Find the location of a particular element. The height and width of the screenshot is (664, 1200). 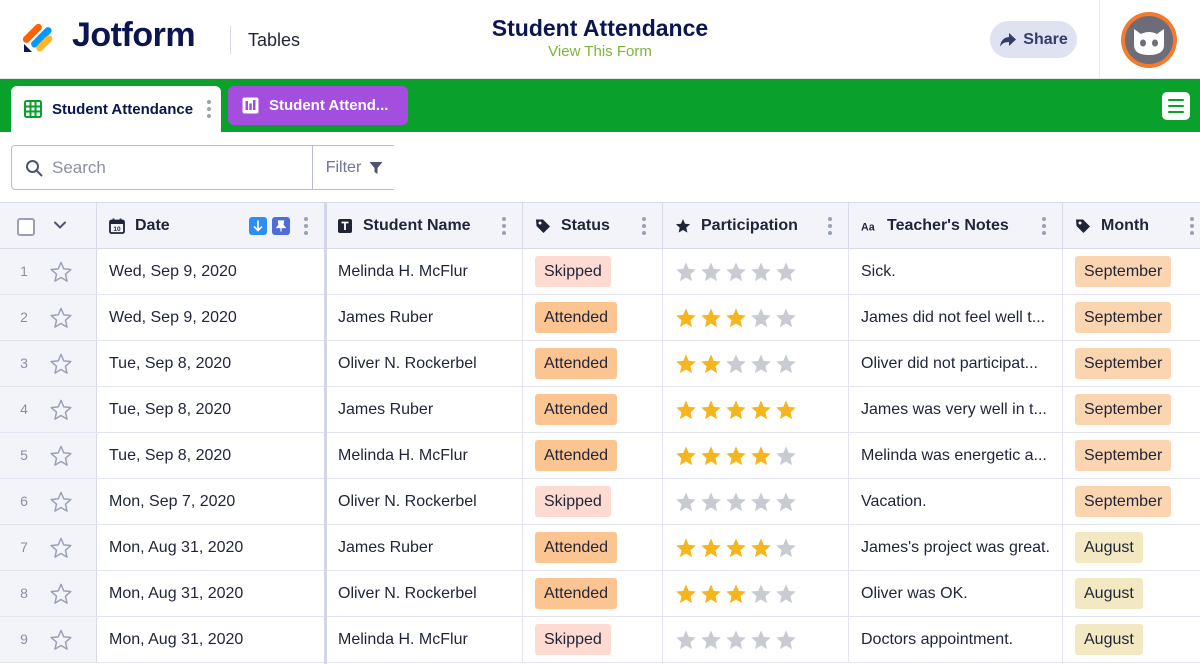

view-form-link: View This Form is located at coordinates (600, 51).